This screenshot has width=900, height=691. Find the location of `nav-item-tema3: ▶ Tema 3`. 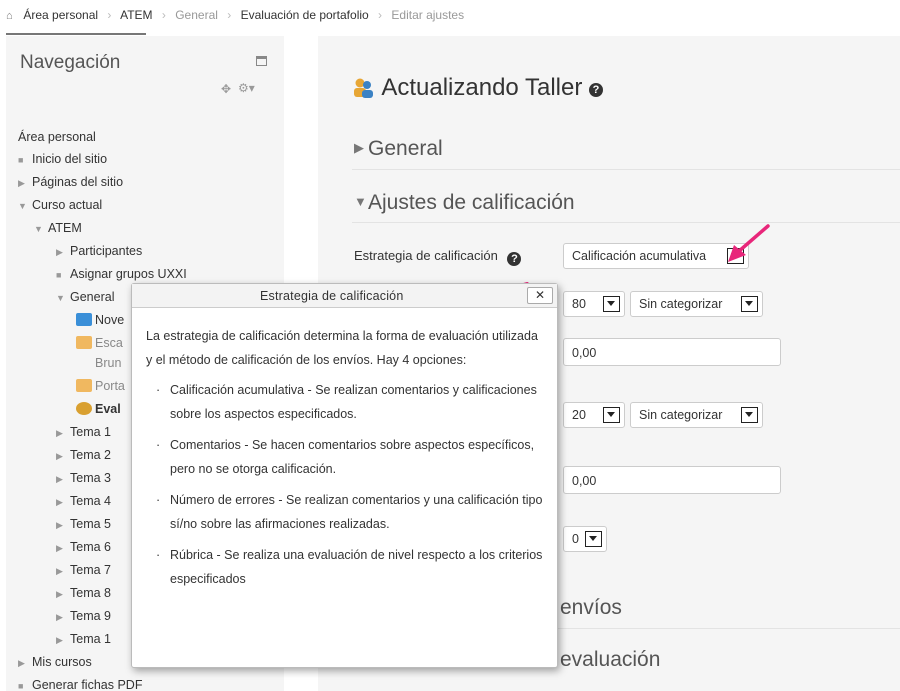

nav-item-tema3: ▶ Tema 3 is located at coordinates (83, 478).